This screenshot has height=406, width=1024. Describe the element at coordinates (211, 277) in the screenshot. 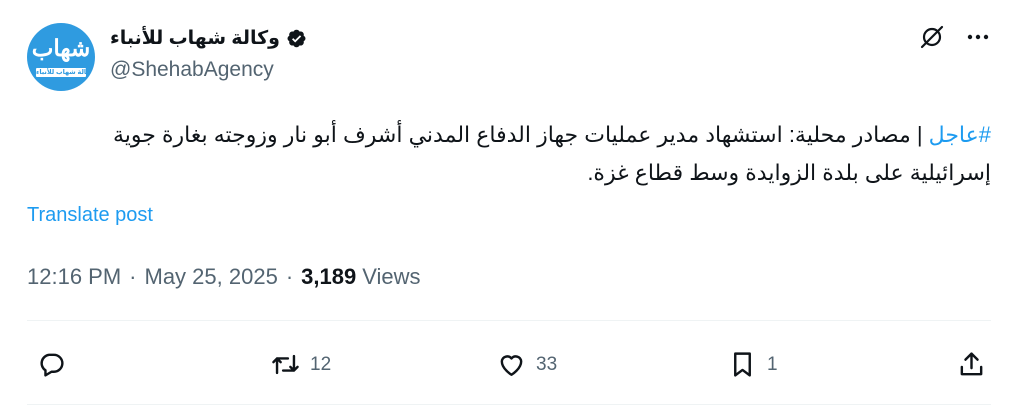

I see `post-date: May 25, 2025` at that location.